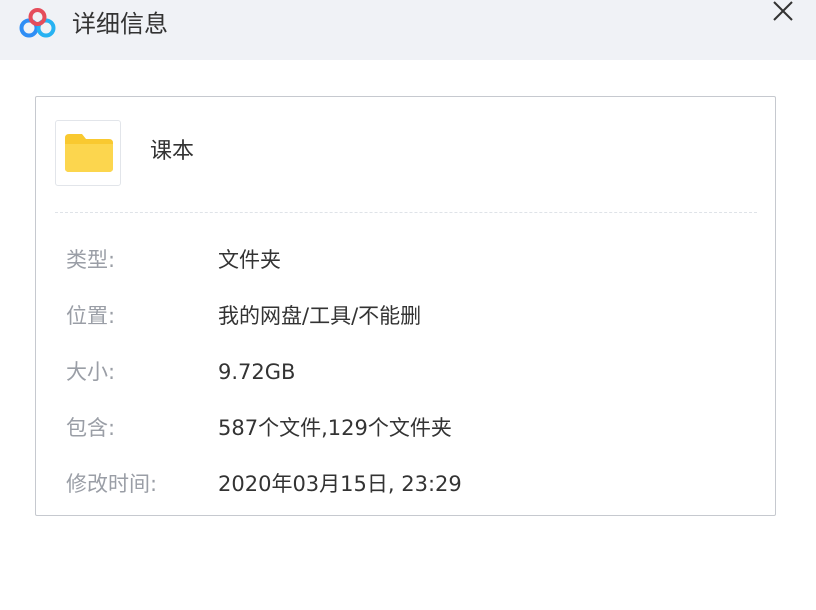 This screenshot has width=816, height=610. I want to click on detail-row-size: 大小: 9.72GB, so click(411, 385).